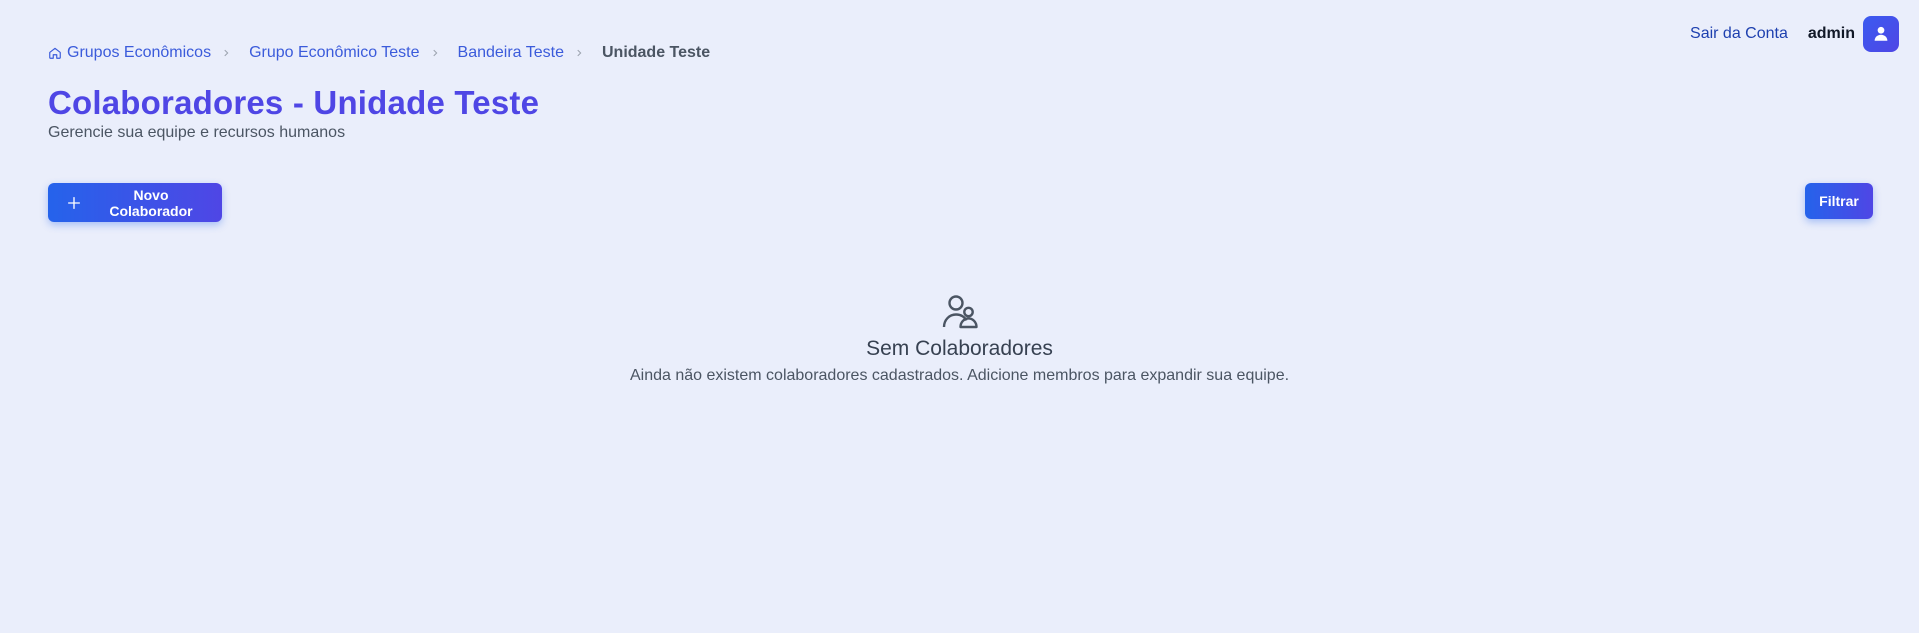  Describe the element at coordinates (959, 348) in the screenshot. I see `empty-state-title: Sem Colaboradores` at that location.